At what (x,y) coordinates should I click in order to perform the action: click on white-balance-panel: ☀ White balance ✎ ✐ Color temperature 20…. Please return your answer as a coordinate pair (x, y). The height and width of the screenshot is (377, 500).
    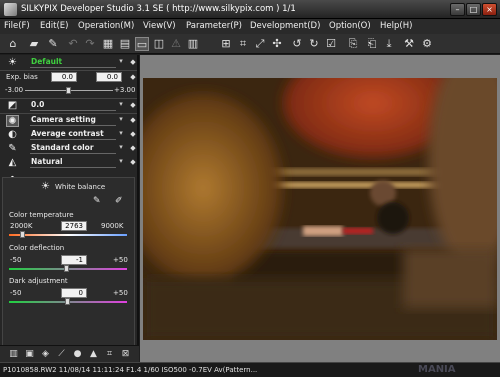
    Looking at the image, I should click on (68, 263).